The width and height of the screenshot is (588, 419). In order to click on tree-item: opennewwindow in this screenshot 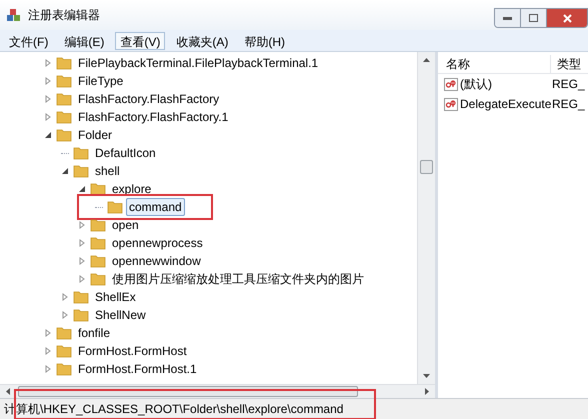, I will do `click(156, 261)`.